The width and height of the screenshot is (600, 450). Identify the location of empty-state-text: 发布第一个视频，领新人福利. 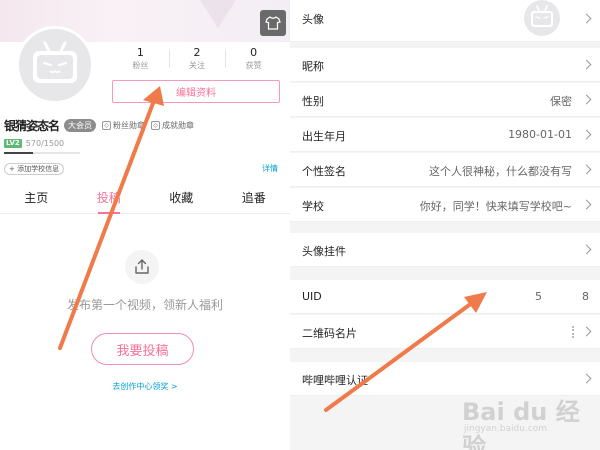
(144, 305).